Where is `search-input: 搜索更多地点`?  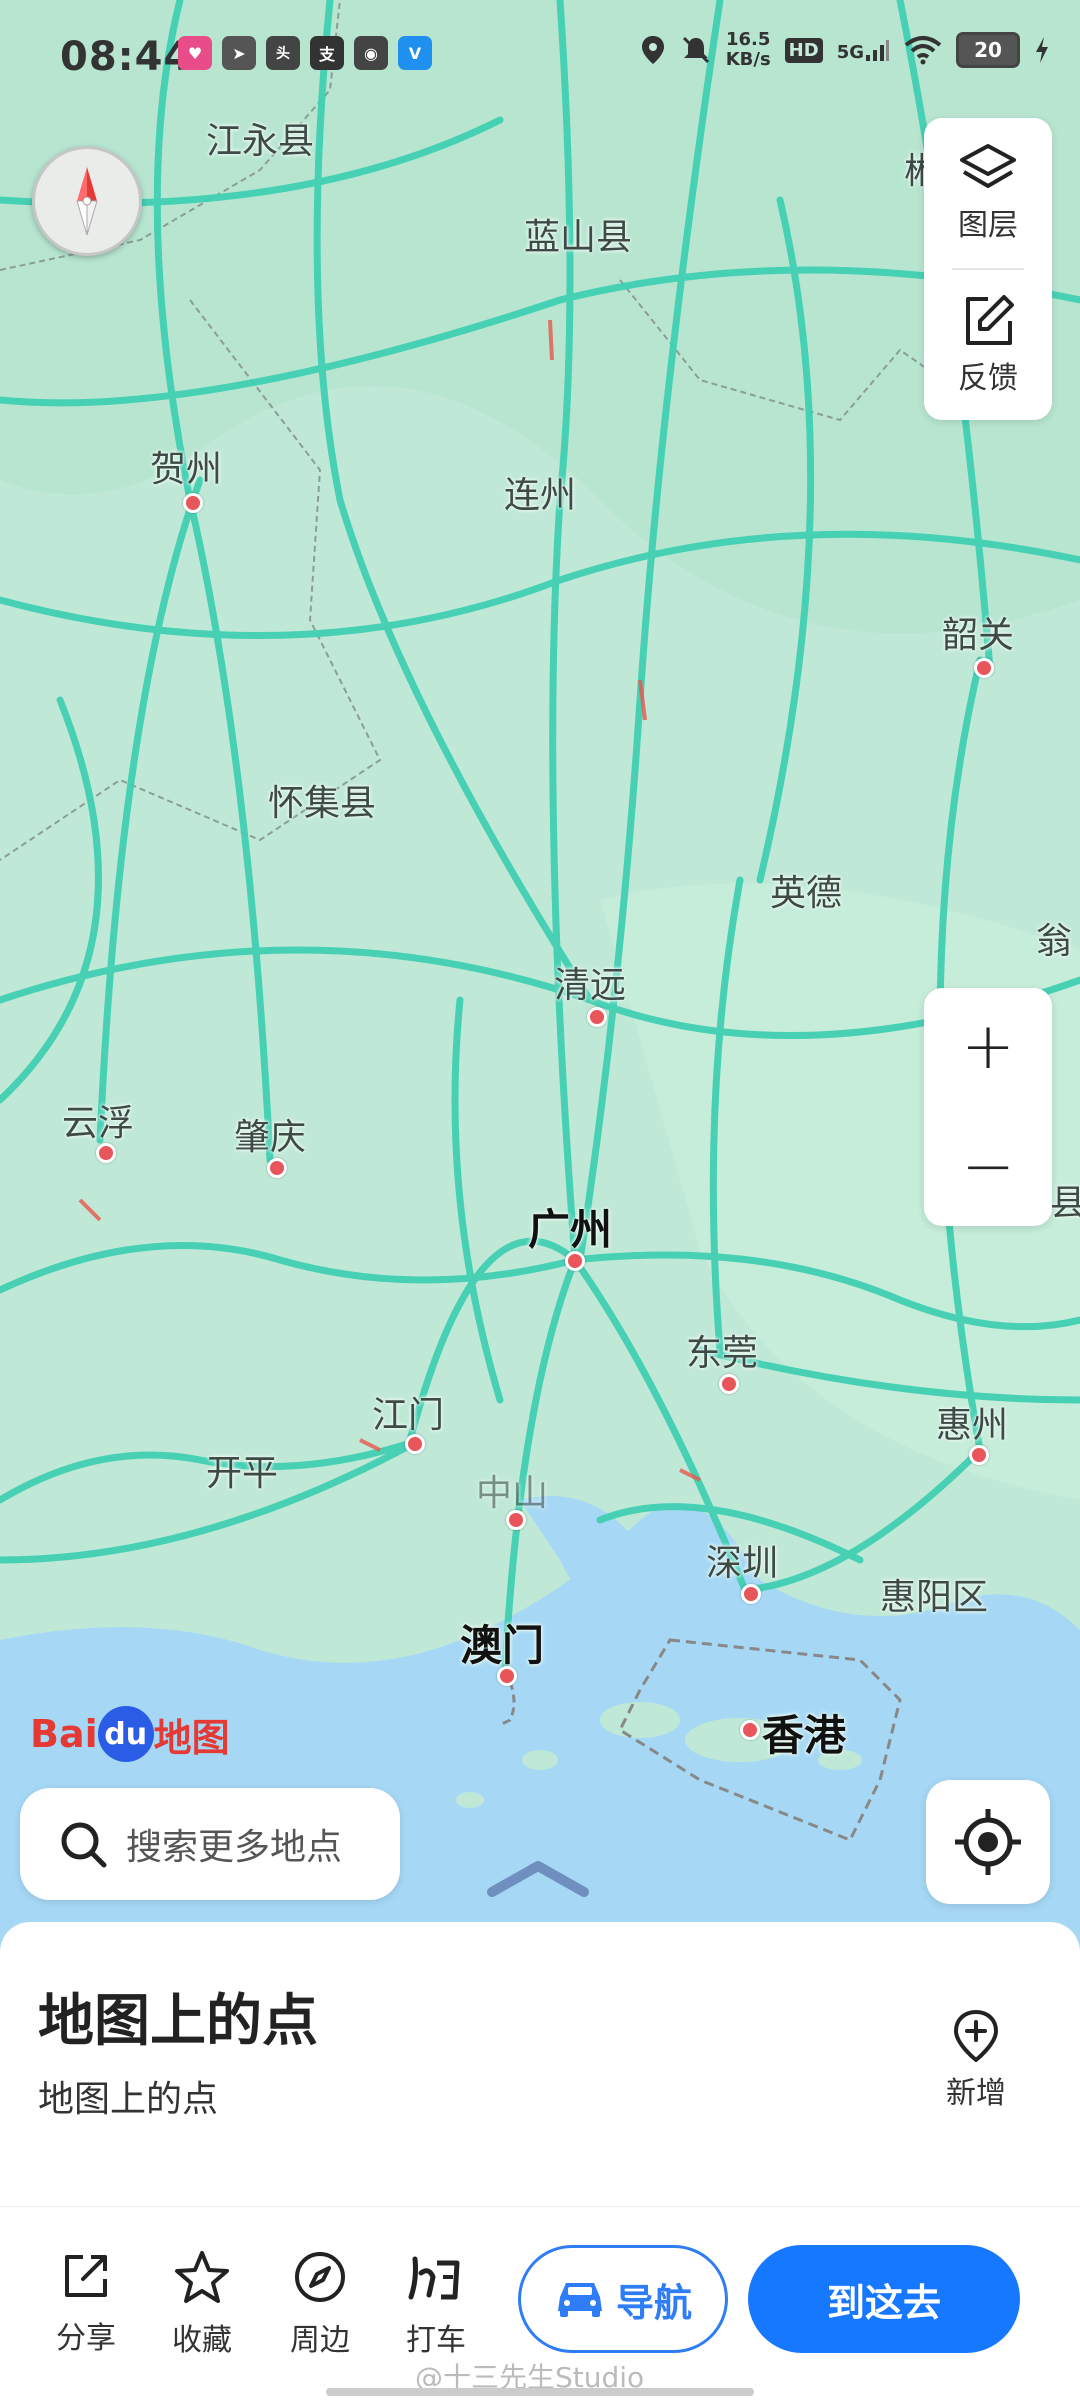
search-input: 搜索更多地点 is located at coordinates (210, 1844).